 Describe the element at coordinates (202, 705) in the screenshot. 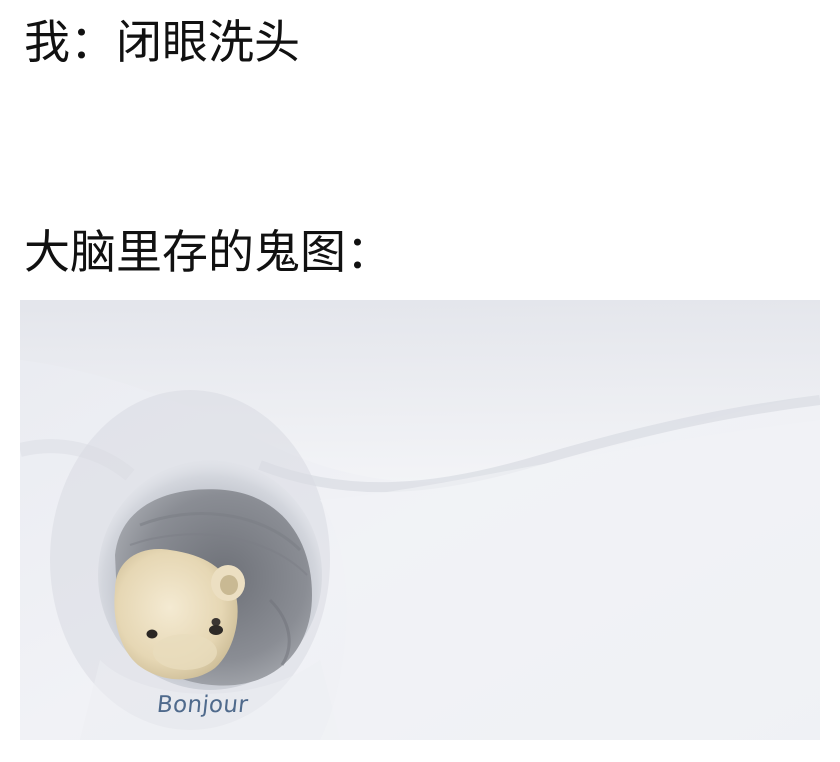

I see `bonjour-label: Bonjour` at that location.